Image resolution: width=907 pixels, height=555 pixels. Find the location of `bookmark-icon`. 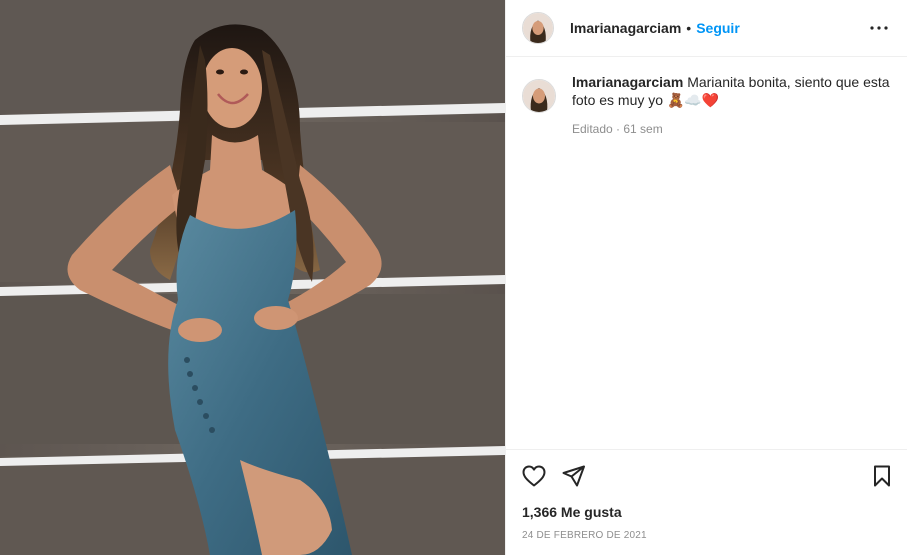

bookmark-icon is located at coordinates (871, 476).